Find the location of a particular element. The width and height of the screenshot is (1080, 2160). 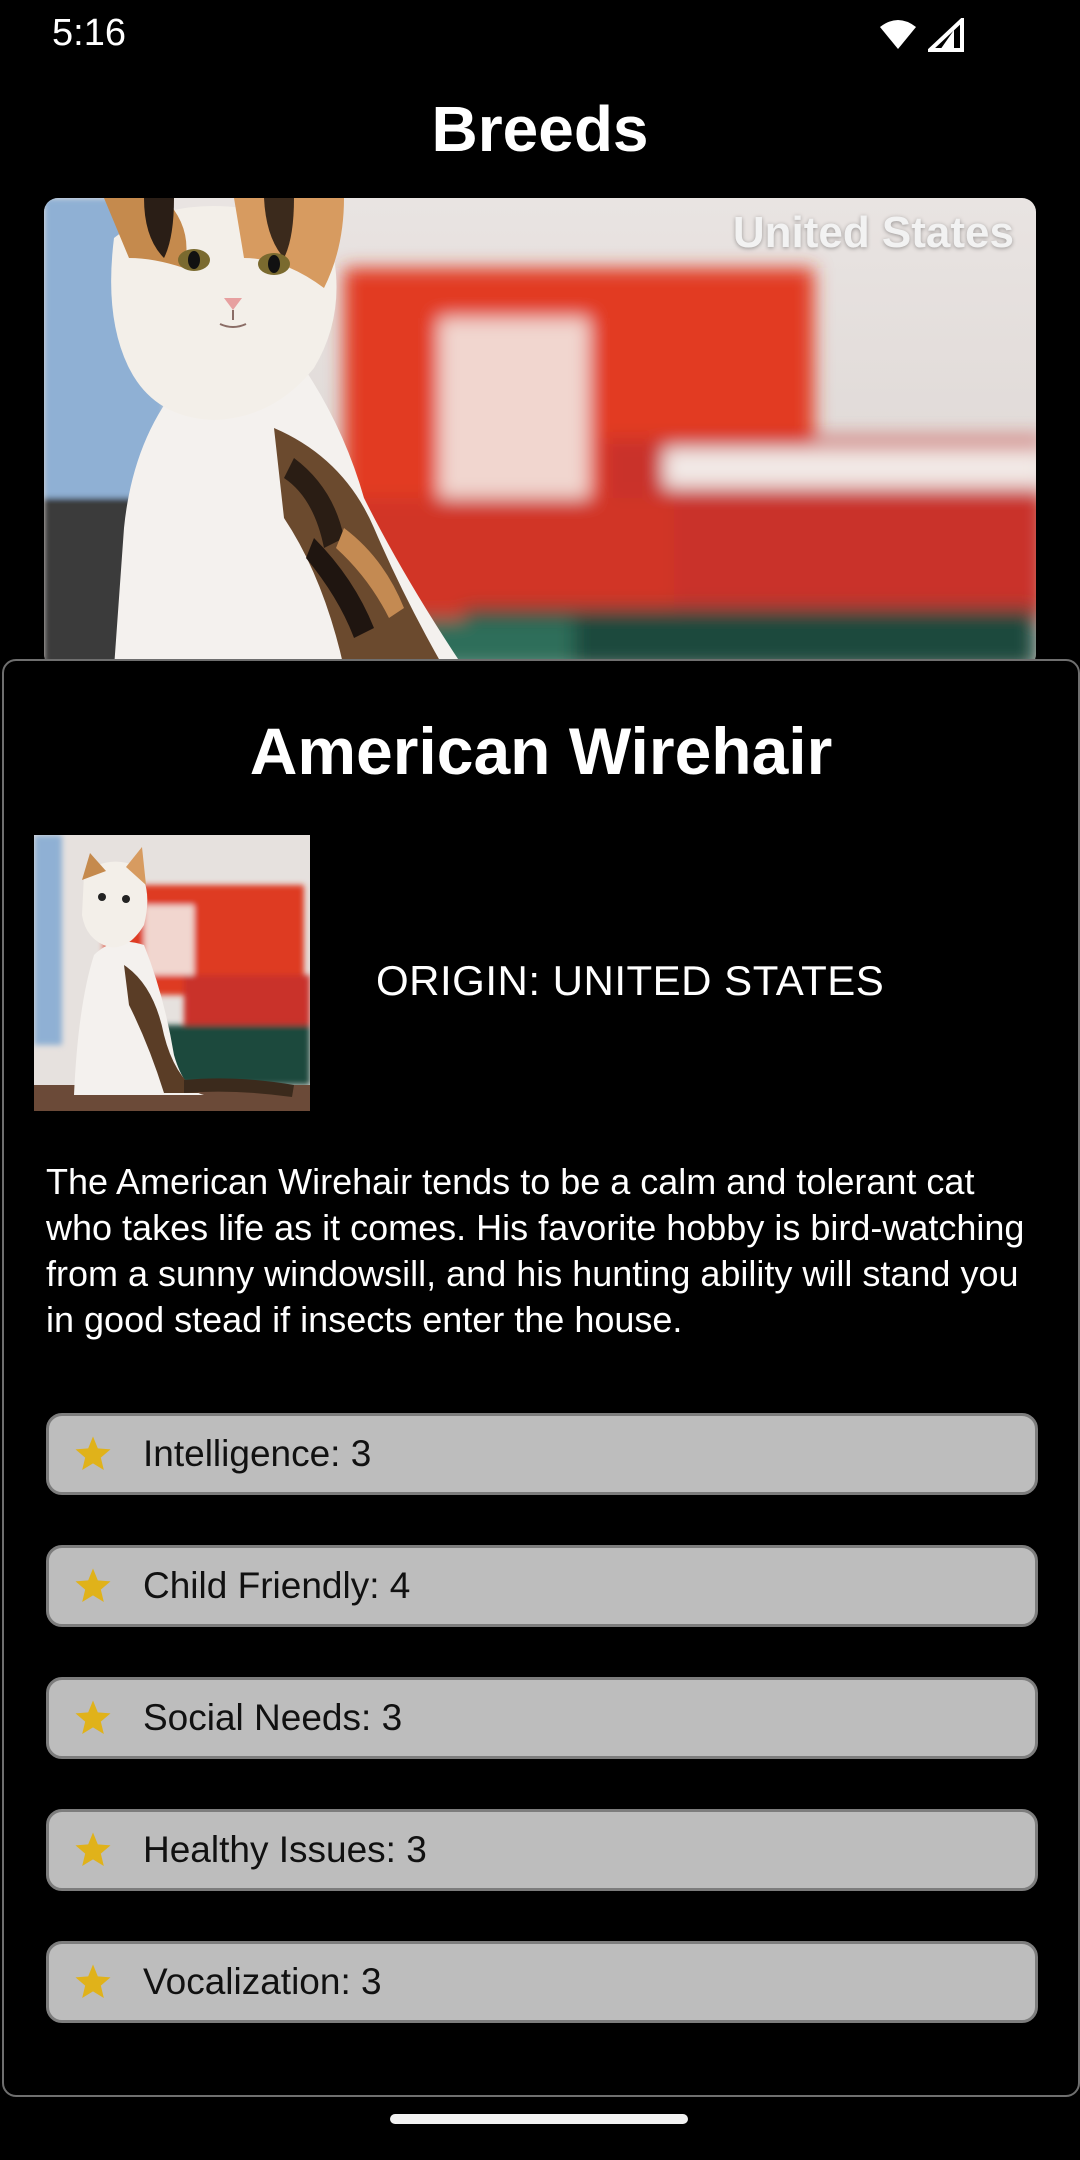

stat-label: Social Needs: 3 is located at coordinates (273, 1717).